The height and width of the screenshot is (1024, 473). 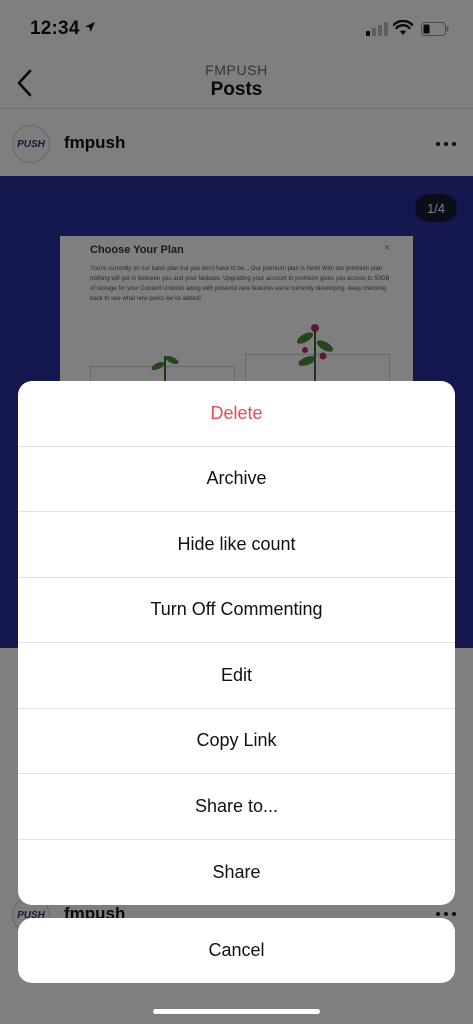 What do you see at coordinates (236, 479) in the screenshot?
I see `archive-button: Archive` at bounding box center [236, 479].